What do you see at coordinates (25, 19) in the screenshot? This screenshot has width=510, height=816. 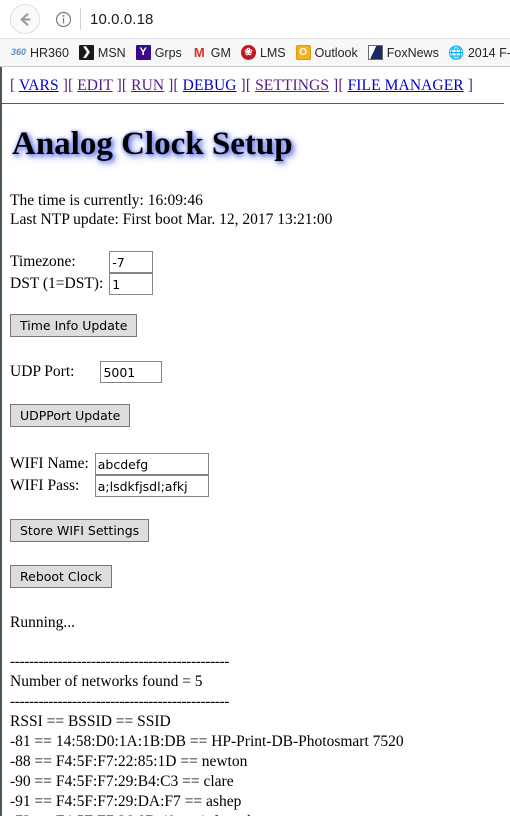 I see `back-arrow-icon` at bounding box center [25, 19].